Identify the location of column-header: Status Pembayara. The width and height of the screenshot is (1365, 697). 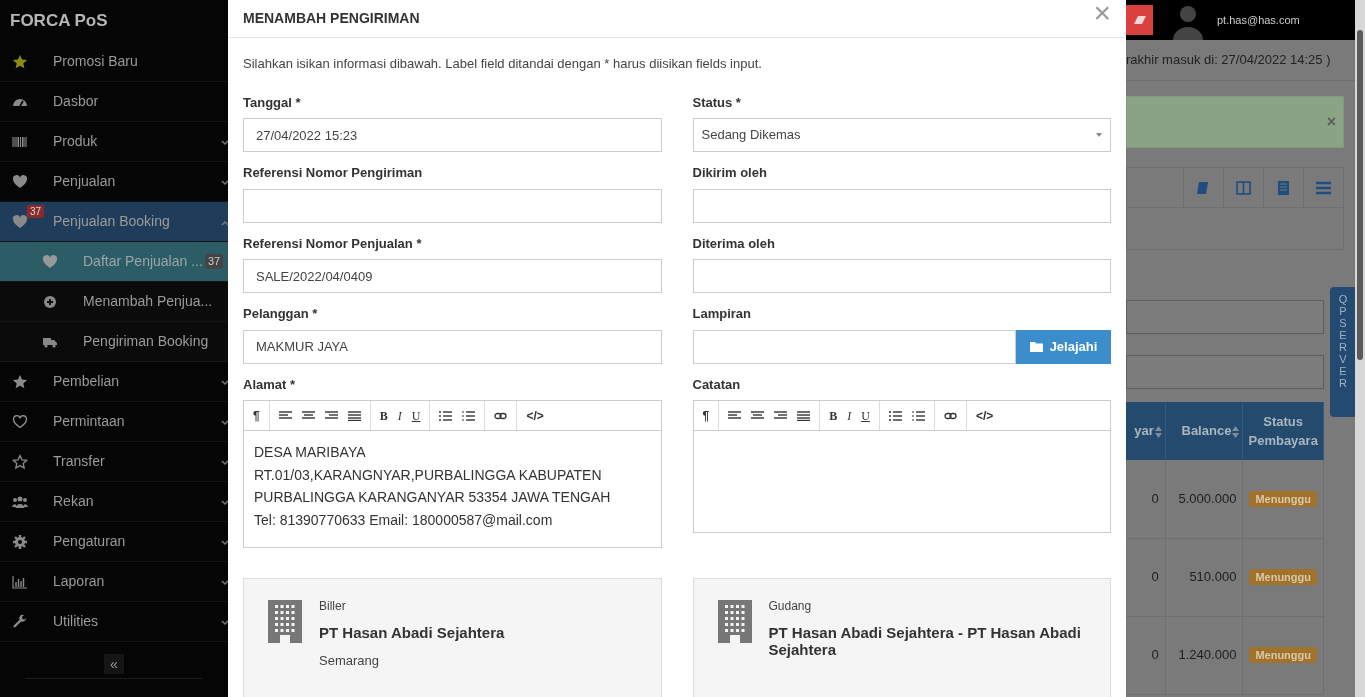
(1283, 431).